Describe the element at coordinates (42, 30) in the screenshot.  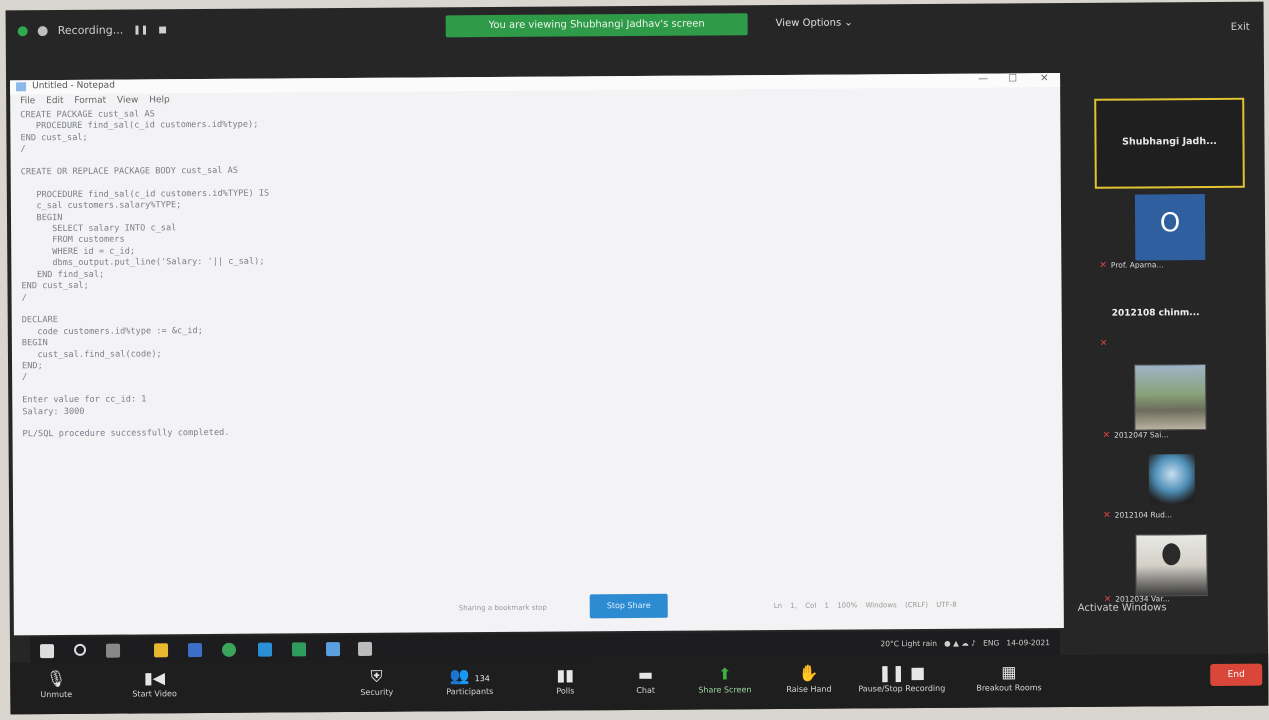
I see `record-icon` at that location.